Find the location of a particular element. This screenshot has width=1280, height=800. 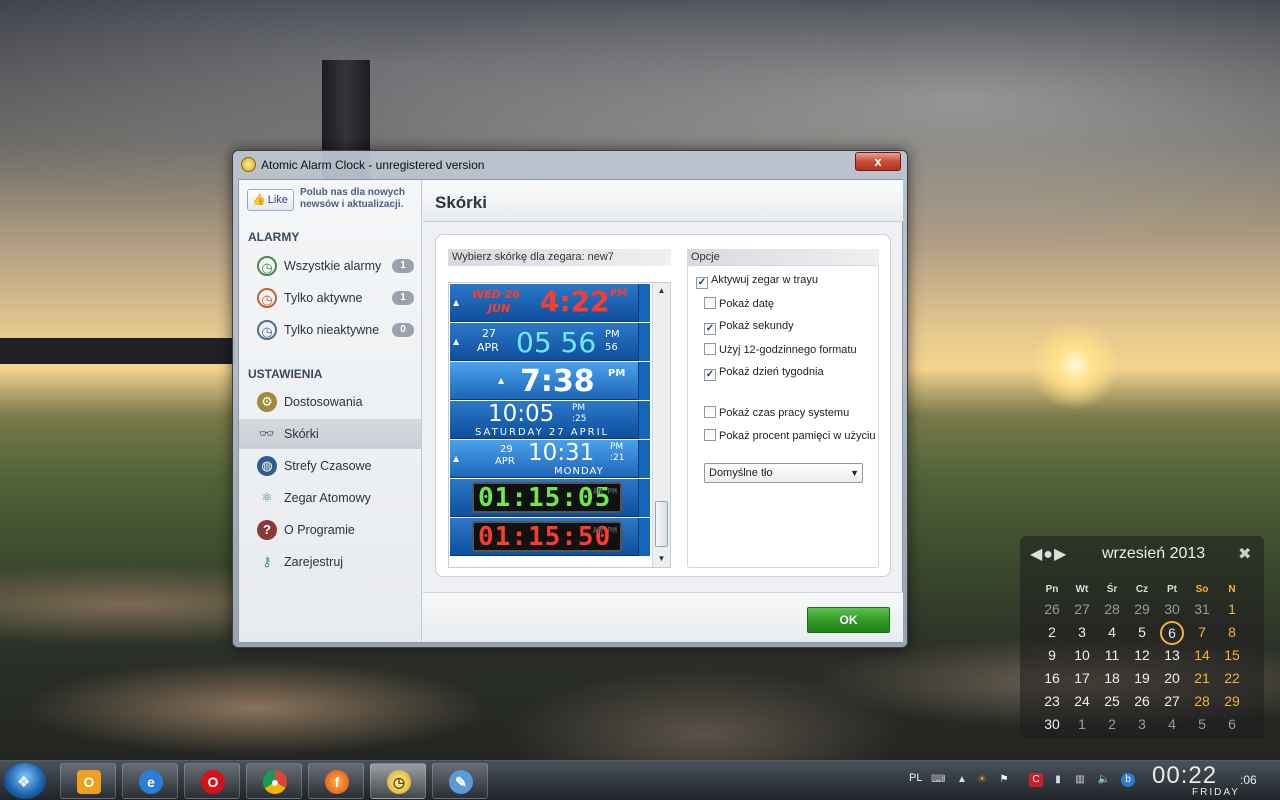

close-icon: ✖ is located at coordinates (1244, 554).